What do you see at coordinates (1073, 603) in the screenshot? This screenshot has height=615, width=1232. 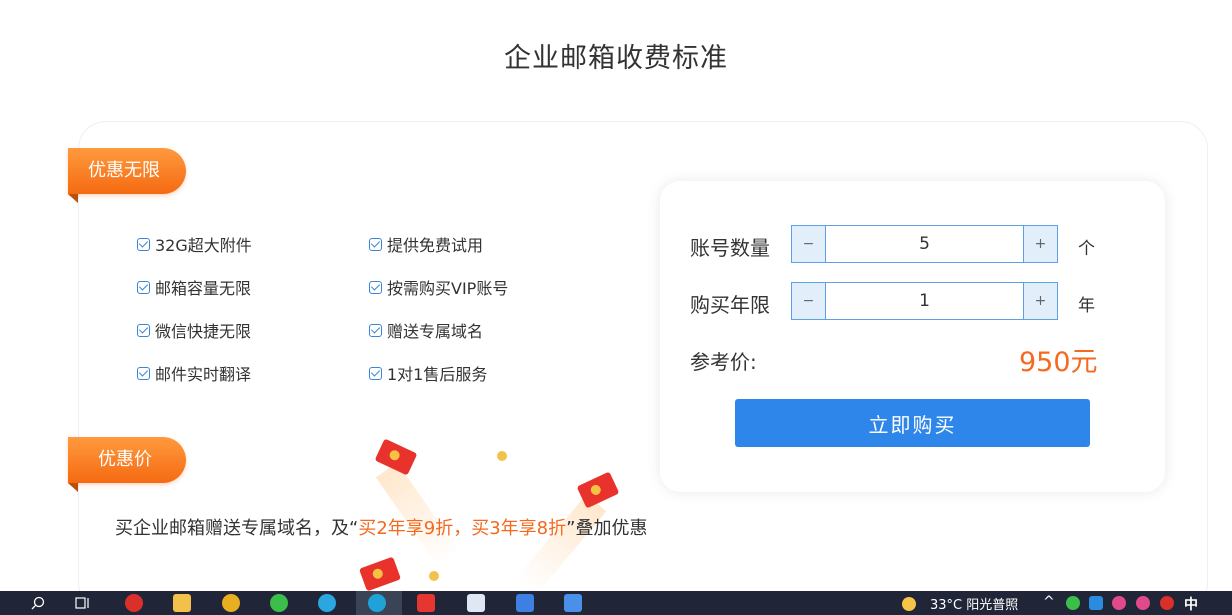 I see `wechat-tray-icon` at bounding box center [1073, 603].